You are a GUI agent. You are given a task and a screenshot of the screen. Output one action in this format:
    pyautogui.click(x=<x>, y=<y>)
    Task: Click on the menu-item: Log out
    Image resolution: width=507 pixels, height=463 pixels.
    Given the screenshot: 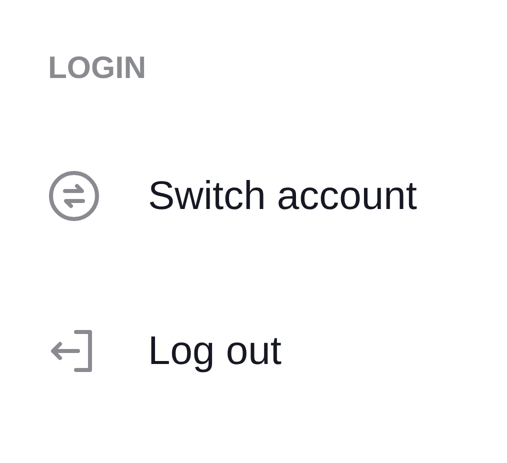 What is the action you would take?
    pyautogui.click(x=277, y=351)
    